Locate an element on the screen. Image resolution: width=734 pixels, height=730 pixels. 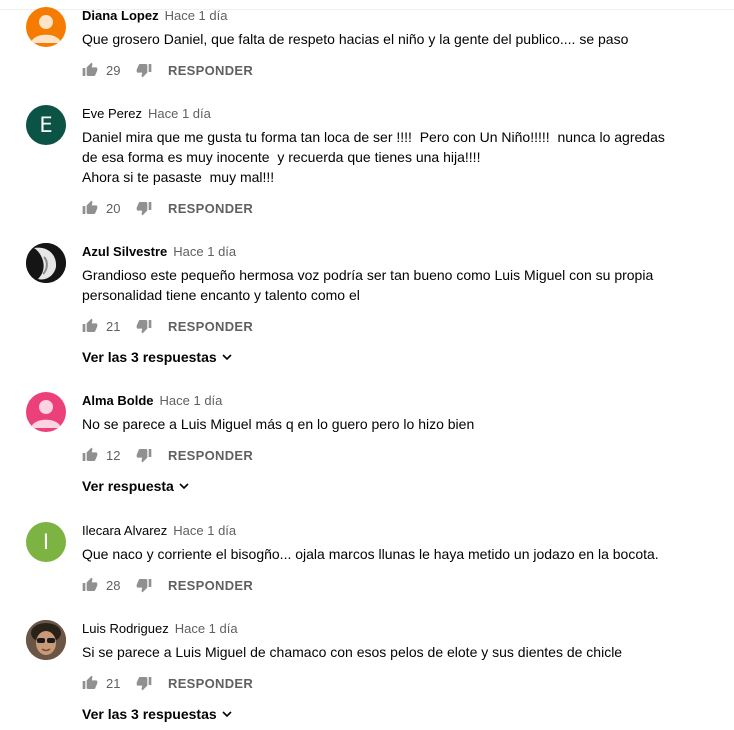
comment-header: Ilecara Alvarez Hace 1 día is located at coordinates (159, 530).